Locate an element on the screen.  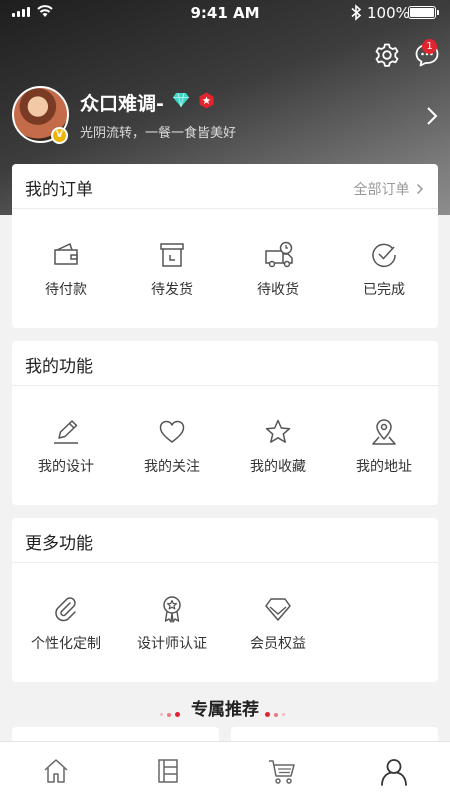
all-orders-label: 全部订单 is located at coordinates (381, 190).